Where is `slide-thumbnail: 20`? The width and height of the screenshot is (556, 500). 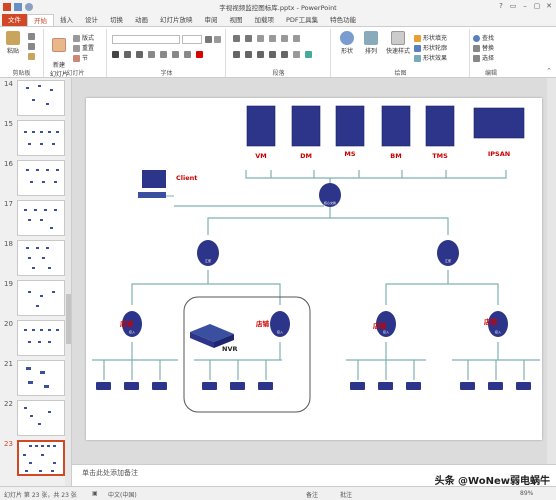
slide-thumbnail: 20 is located at coordinates (35, 339).